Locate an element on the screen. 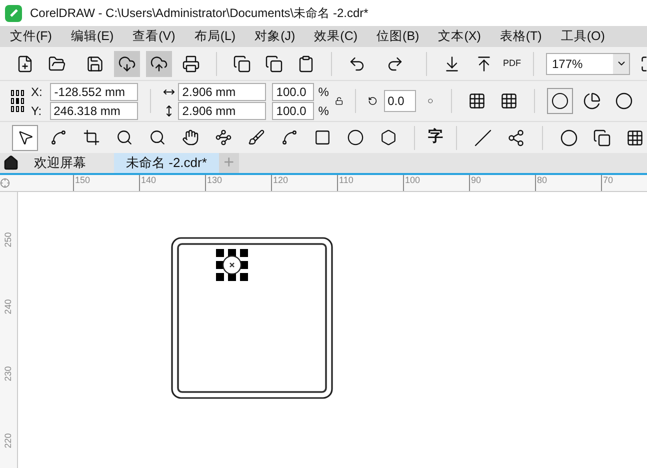 This screenshot has height=468, width=647. angle-field: 0.0 is located at coordinates (400, 101).